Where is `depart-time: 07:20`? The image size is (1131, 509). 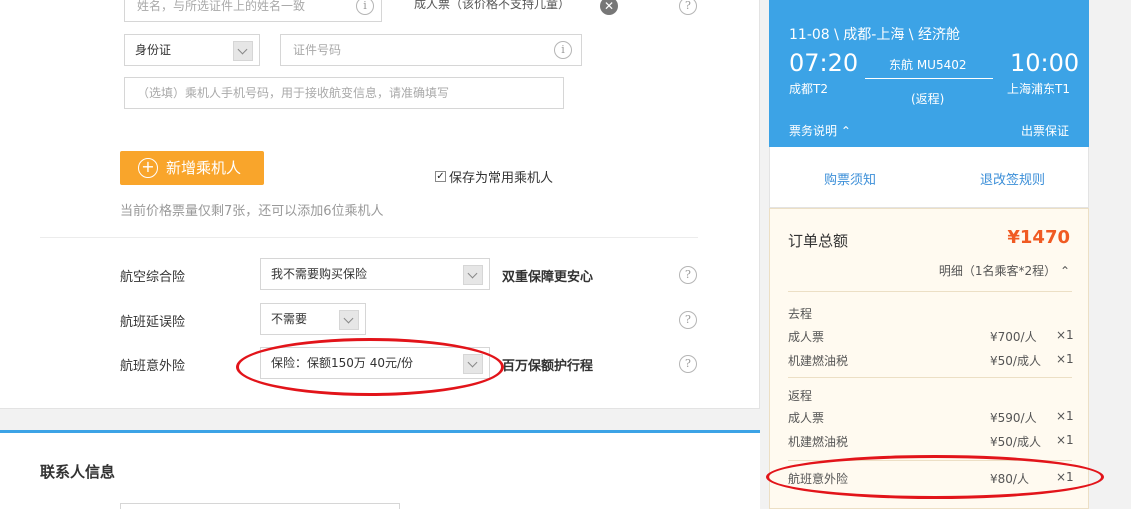 depart-time: 07:20 is located at coordinates (824, 63).